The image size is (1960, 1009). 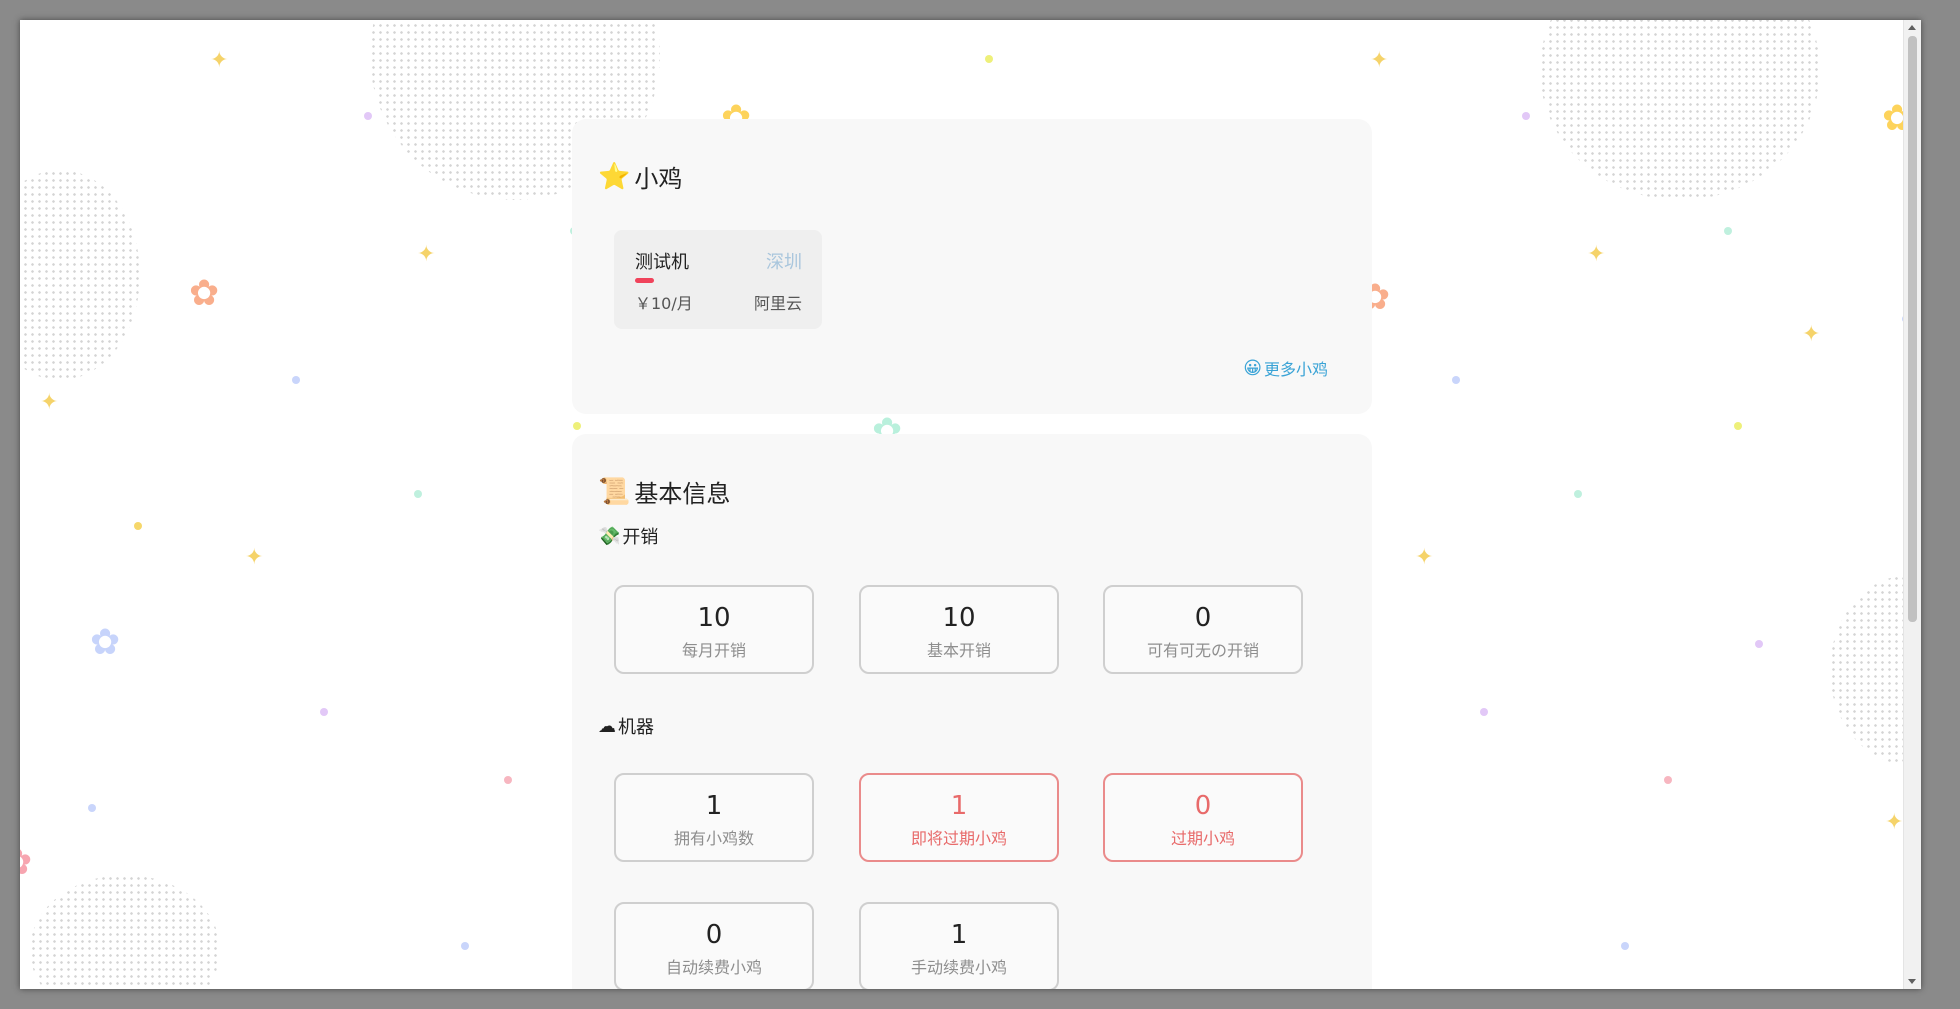 I want to click on host-provider: 阿里云, so click(x=777, y=303).